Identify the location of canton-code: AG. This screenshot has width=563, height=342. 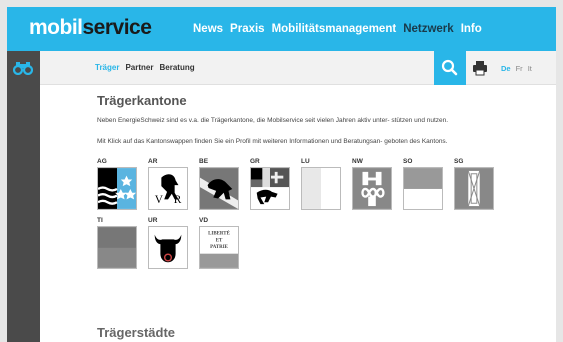
(102, 161).